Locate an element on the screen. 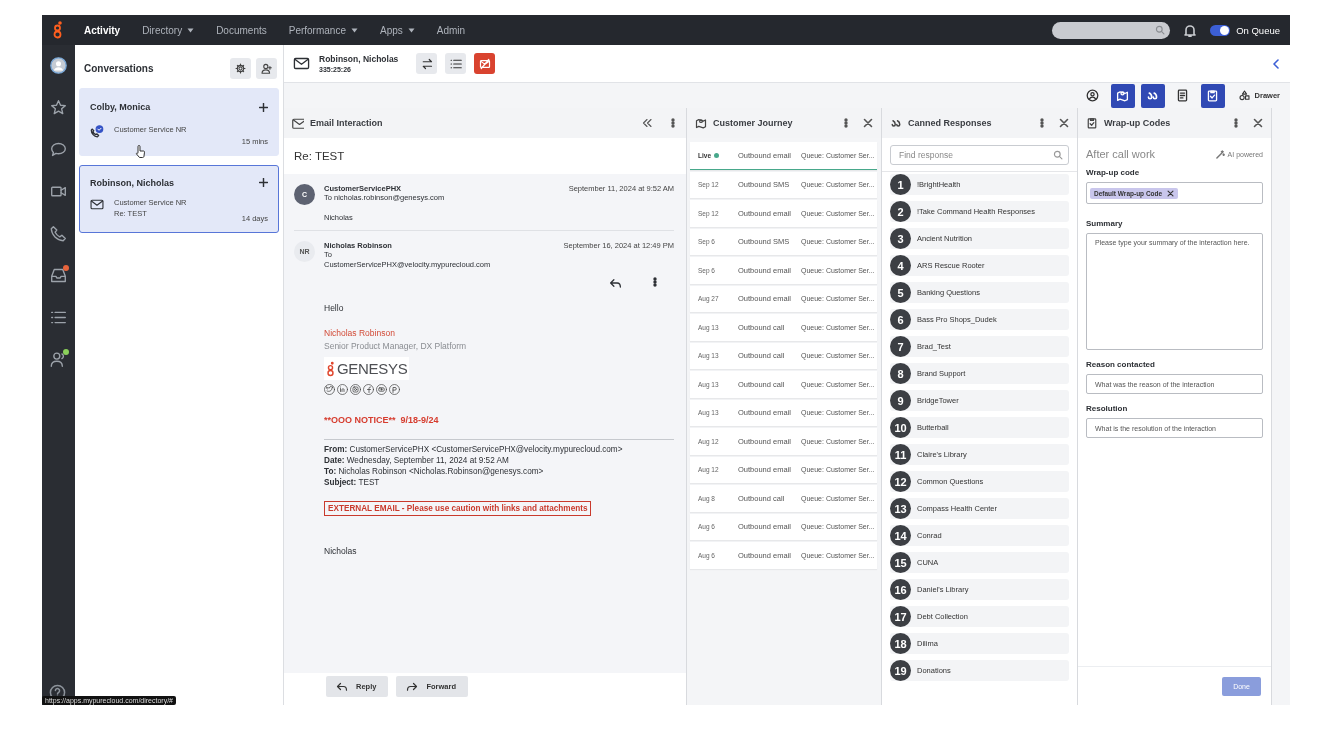  add-participant-button is located at coordinates (266, 68).